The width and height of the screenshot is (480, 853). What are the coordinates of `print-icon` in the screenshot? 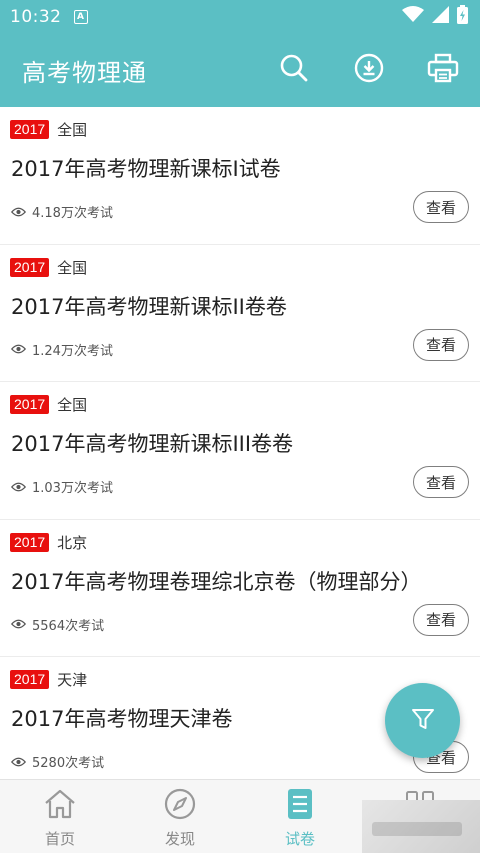 It's located at (443, 70).